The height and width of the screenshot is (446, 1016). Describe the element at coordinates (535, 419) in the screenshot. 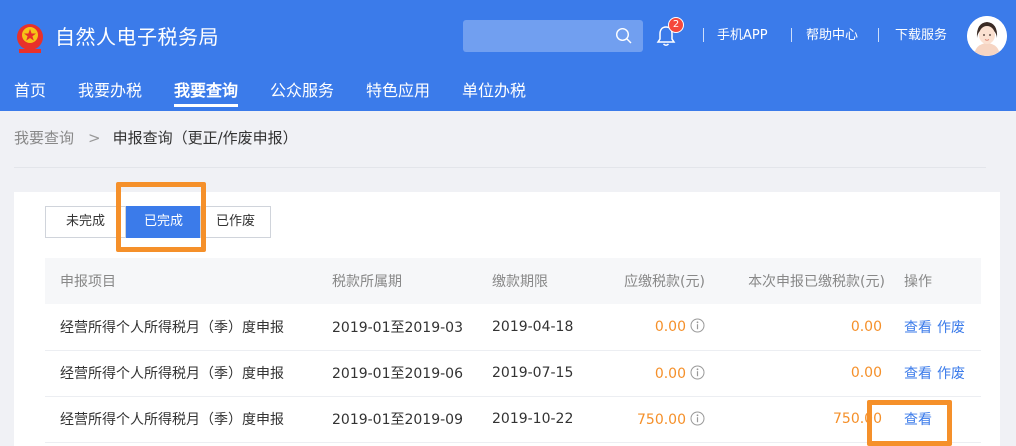

I see `cell-deadline: 2019-10-22` at that location.